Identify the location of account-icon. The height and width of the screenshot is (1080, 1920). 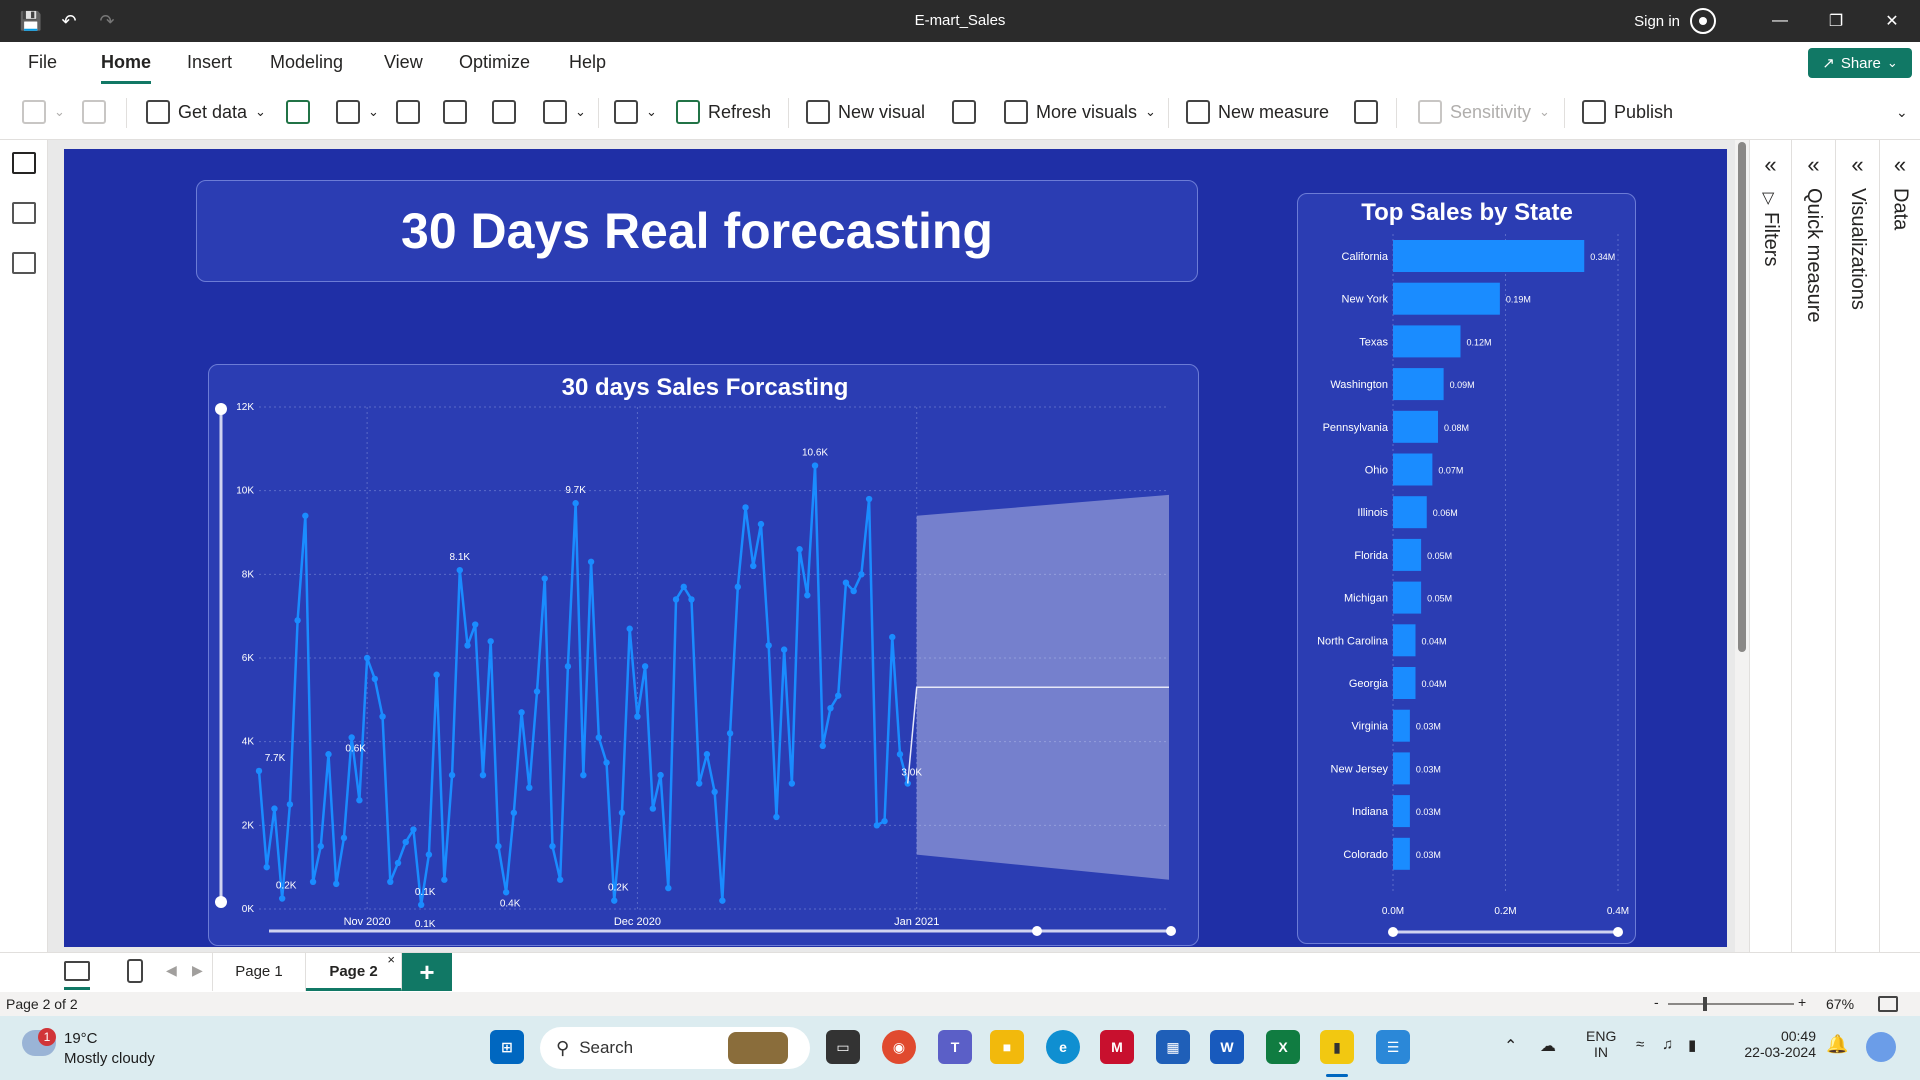
(1703, 21).